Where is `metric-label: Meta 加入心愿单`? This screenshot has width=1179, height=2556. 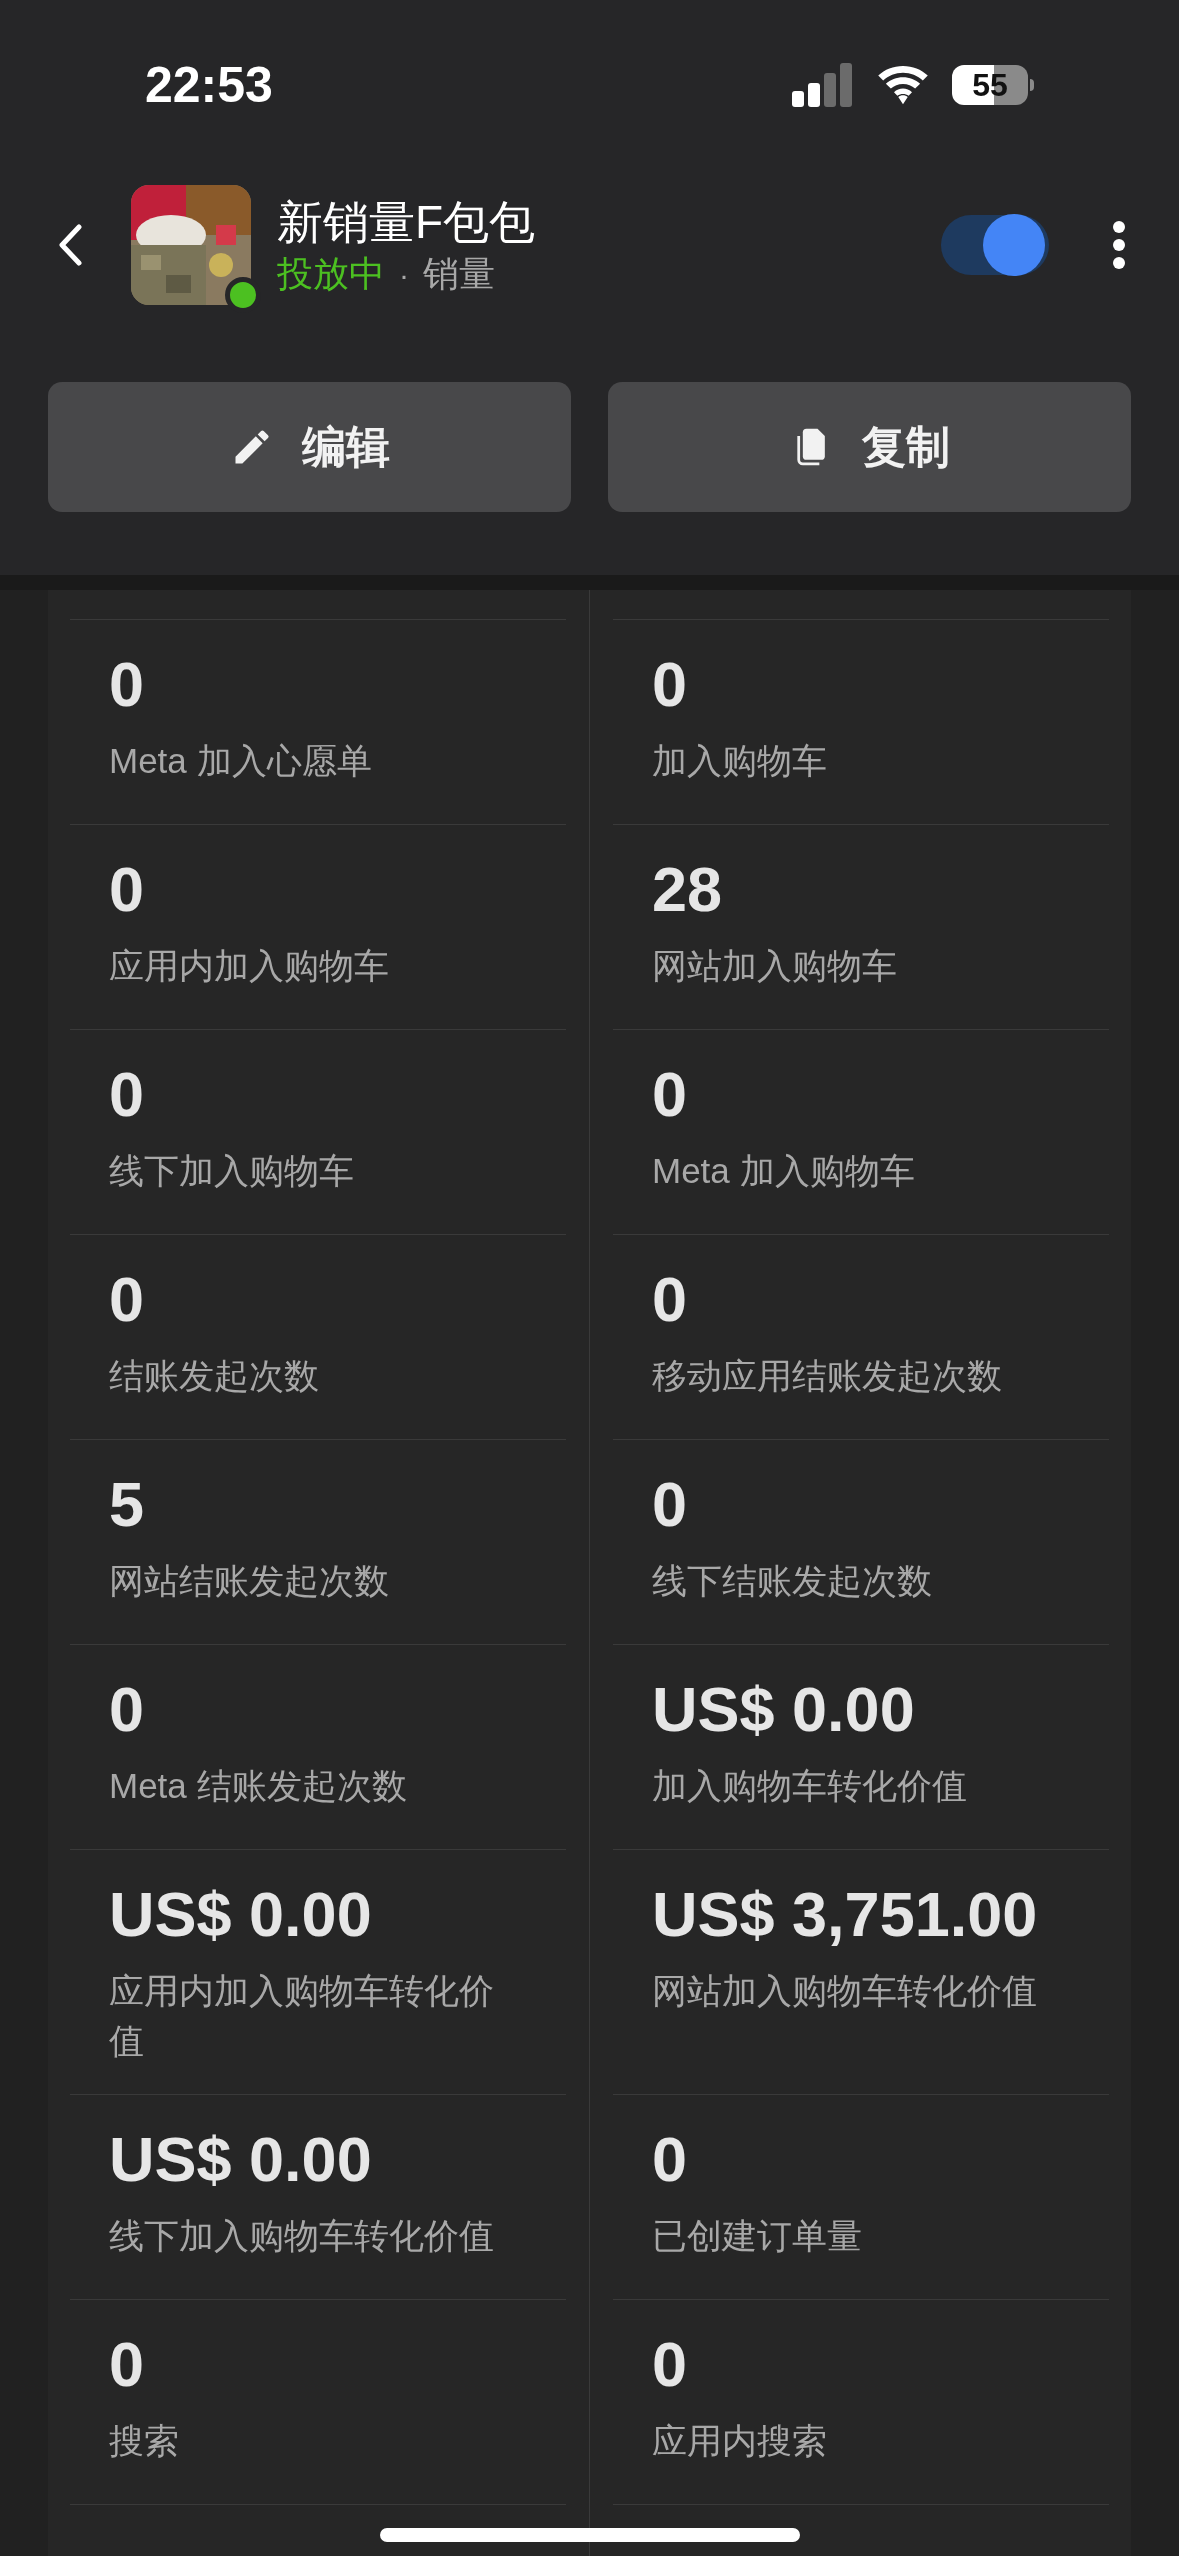 metric-label: Meta 加入心愿单 is located at coordinates (241, 761).